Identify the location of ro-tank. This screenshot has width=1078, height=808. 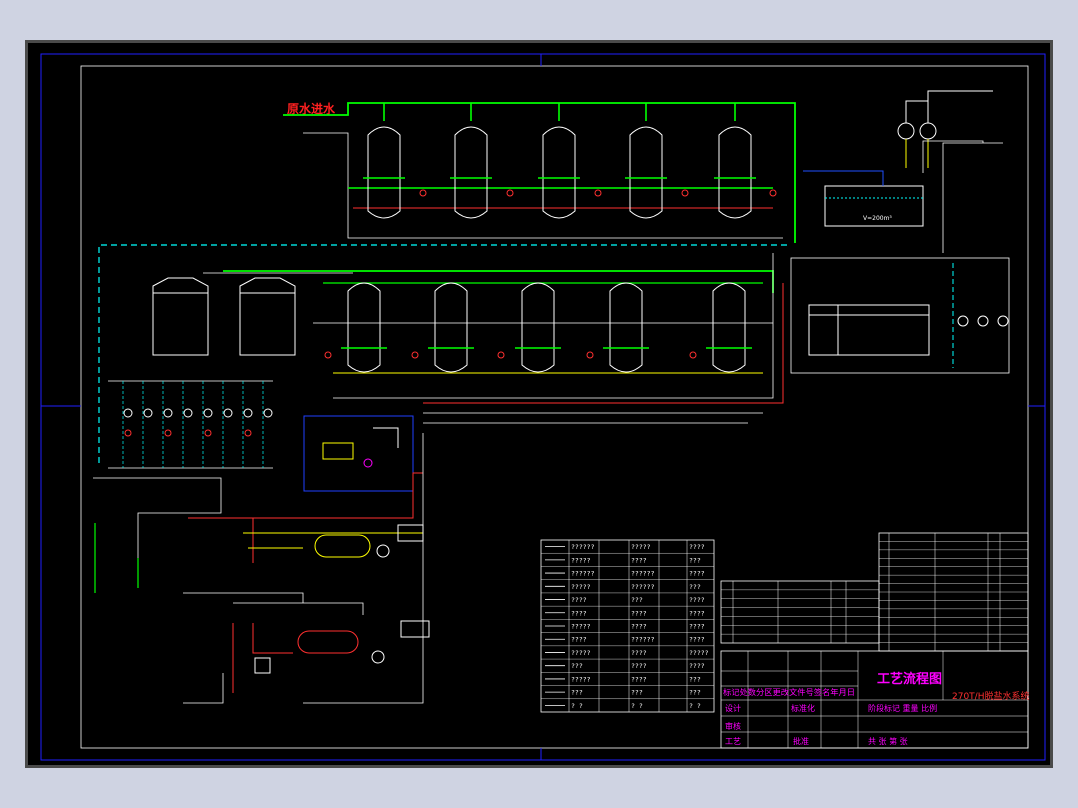
(869, 330).